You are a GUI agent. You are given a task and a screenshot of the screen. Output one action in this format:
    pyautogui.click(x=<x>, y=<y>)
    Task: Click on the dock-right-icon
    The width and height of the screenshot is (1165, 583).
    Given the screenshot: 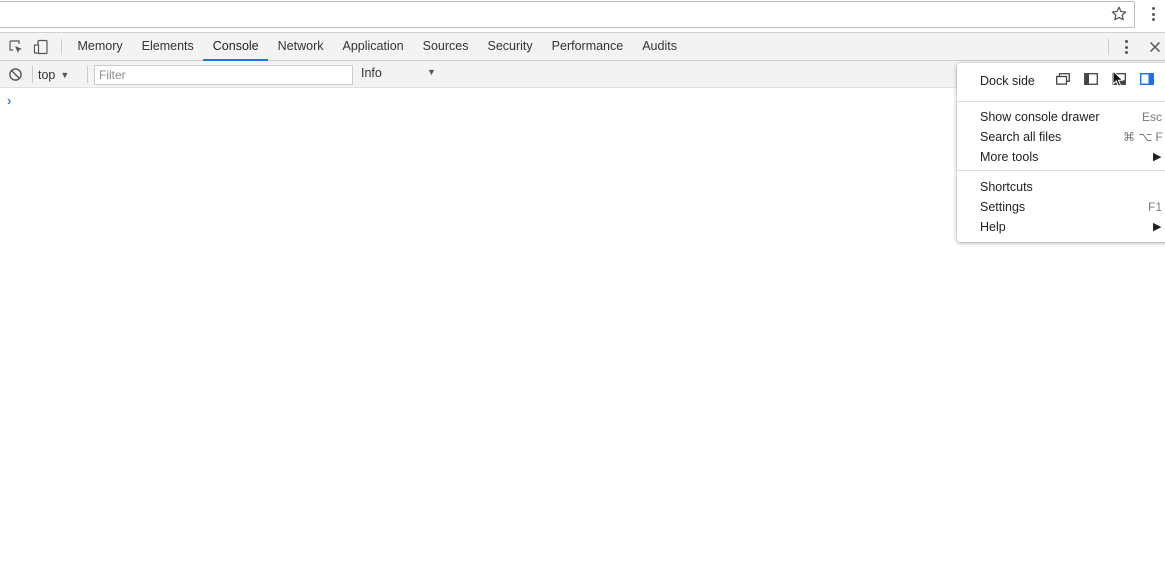 What is the action you would take?
    pyautogui.click(x=1147, y=79)
    